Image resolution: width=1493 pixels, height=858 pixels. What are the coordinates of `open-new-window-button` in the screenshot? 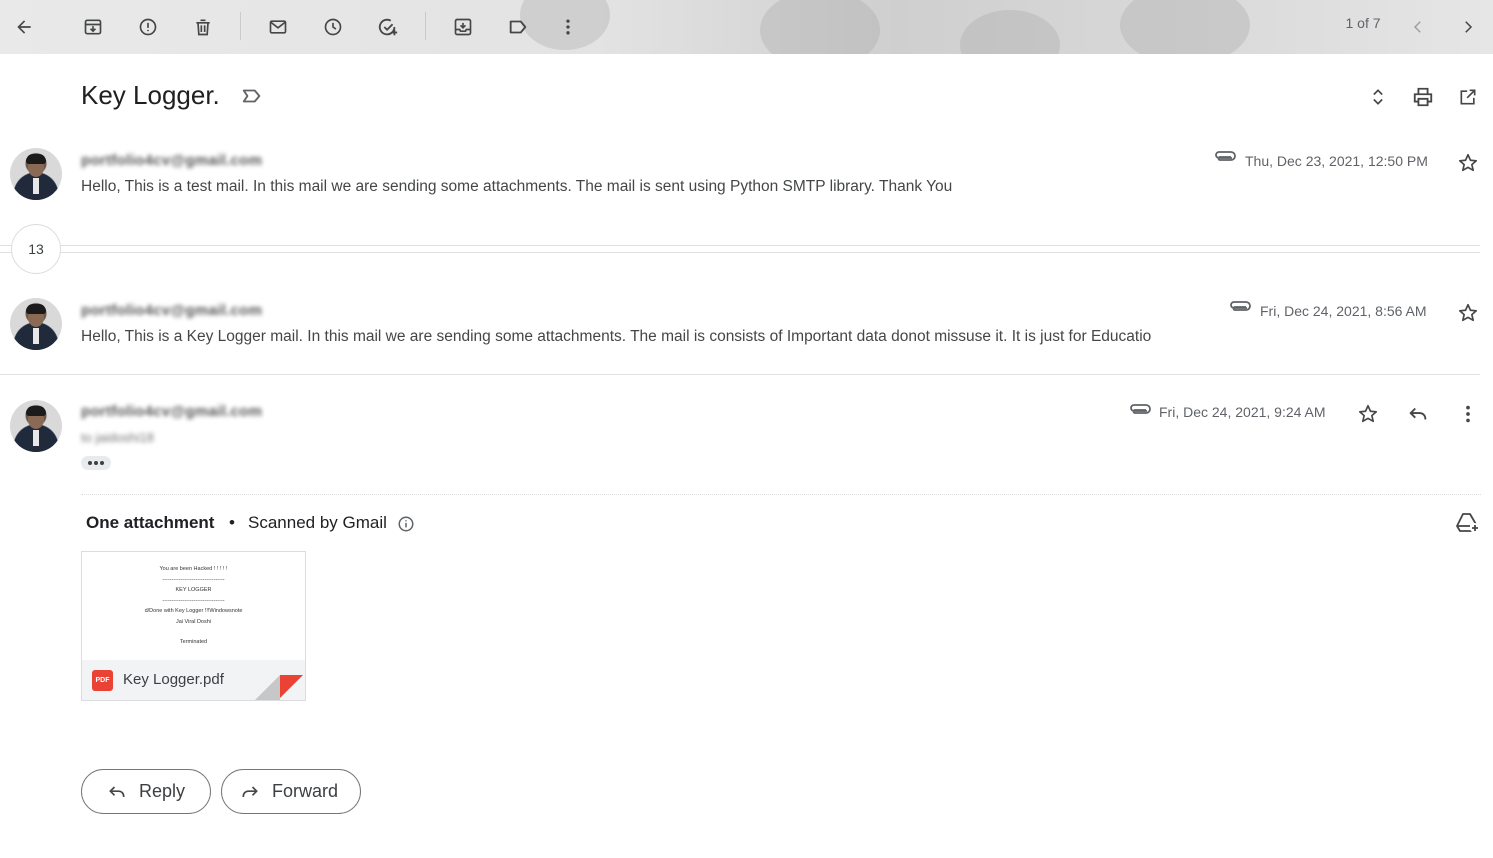 It's located at (1468, 97).